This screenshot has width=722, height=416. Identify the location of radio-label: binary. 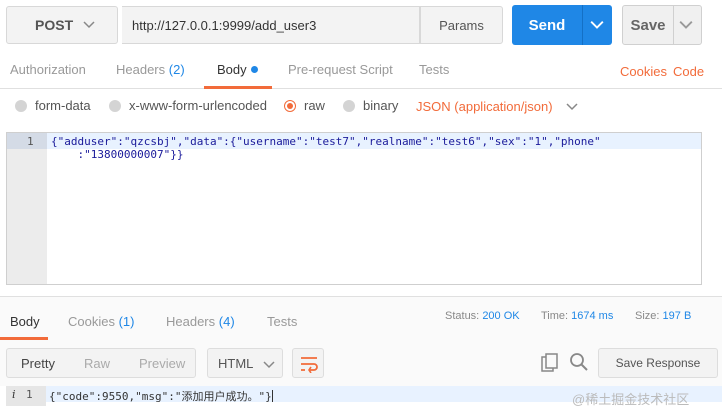
(381, 105).